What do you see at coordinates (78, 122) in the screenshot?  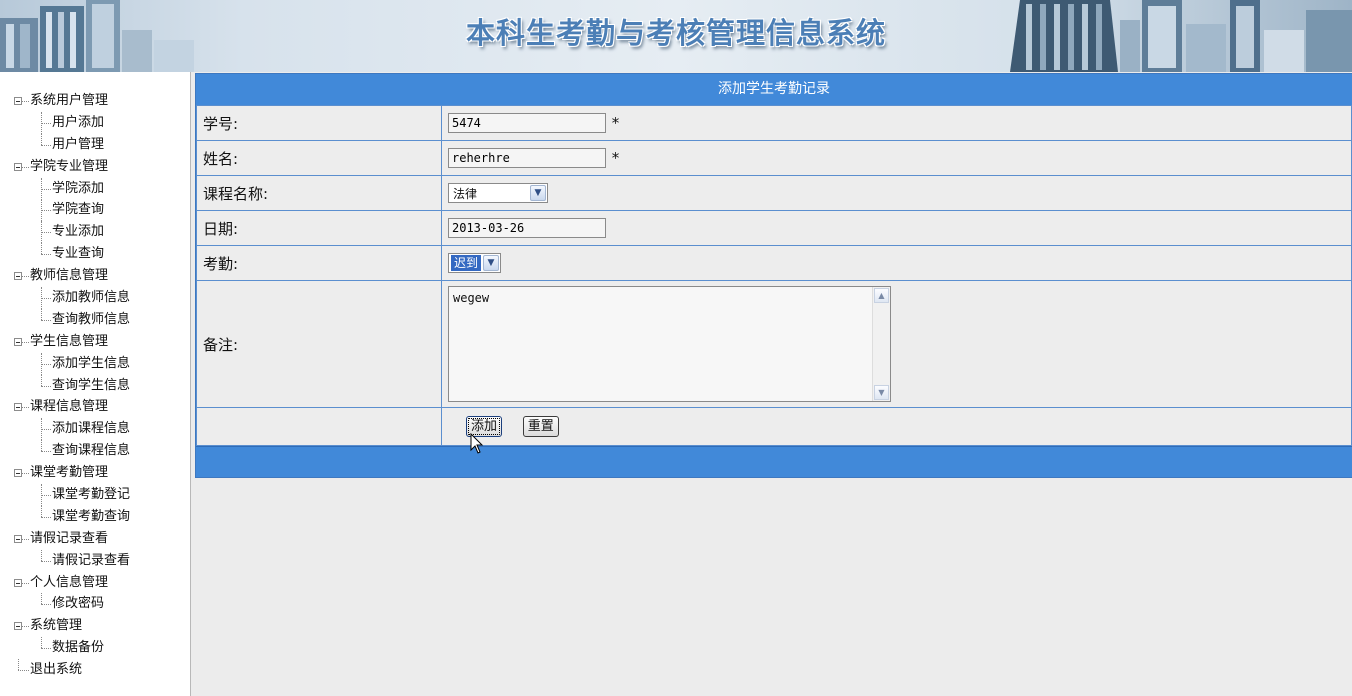 I see `sidebar-item-label: 用户添加` at bounding box center [78, 122].